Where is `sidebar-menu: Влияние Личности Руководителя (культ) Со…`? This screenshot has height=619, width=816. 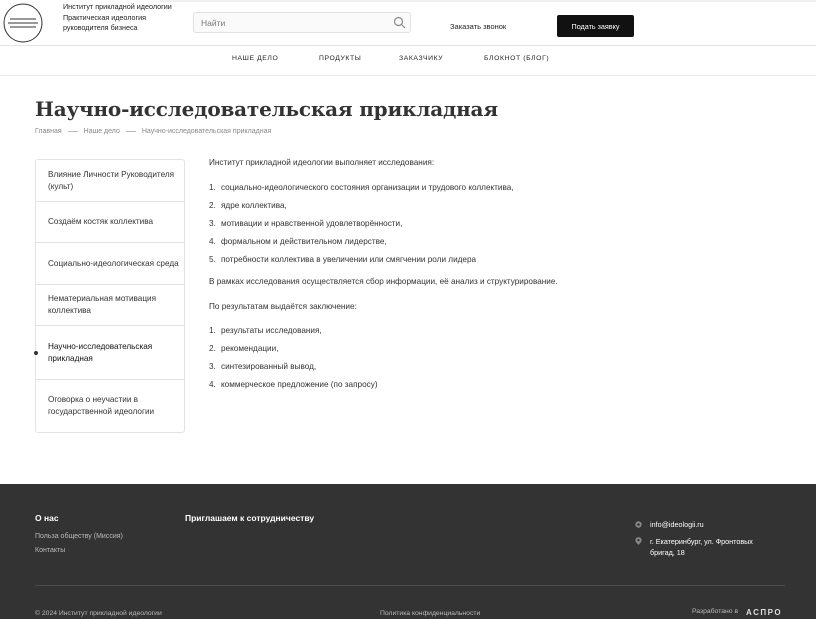 sidebar-menu: Влияние Личности Руководителя (культ) Со… is located at coordinates (109, 296).